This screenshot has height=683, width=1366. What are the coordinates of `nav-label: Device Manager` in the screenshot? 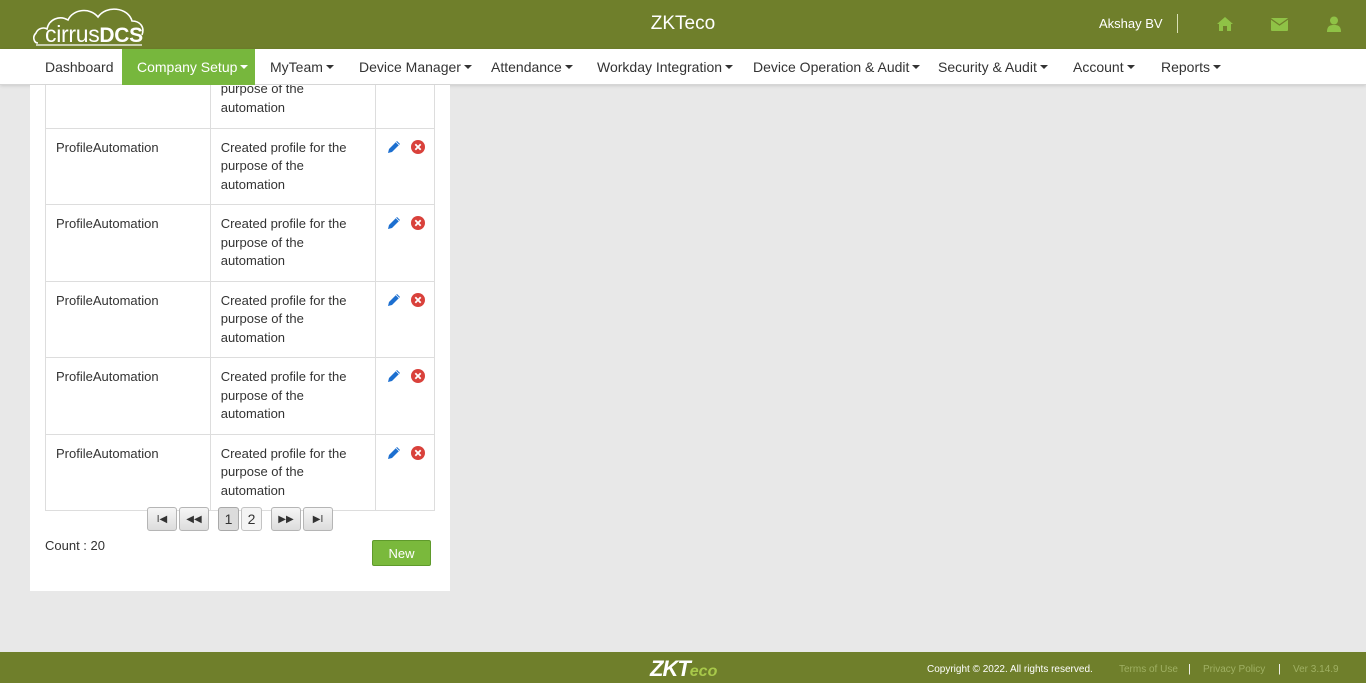 It's located at (410, 67).